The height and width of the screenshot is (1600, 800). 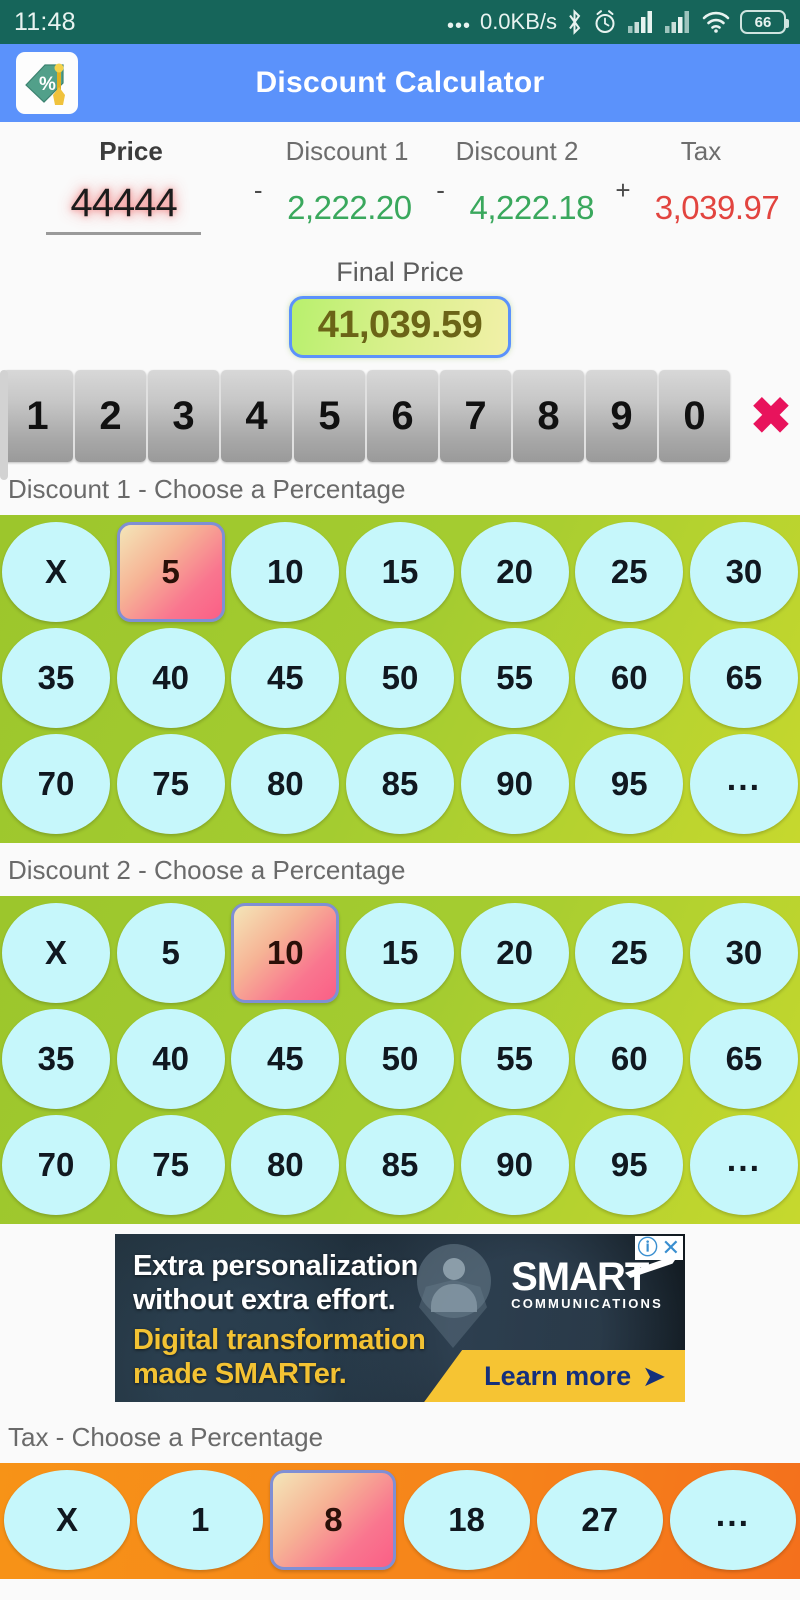 What do you see at coordinates (275, 1266) in the screenshot?
I see `ad-headline-line1: Extra personalization` at bounding box center [275, 1266].